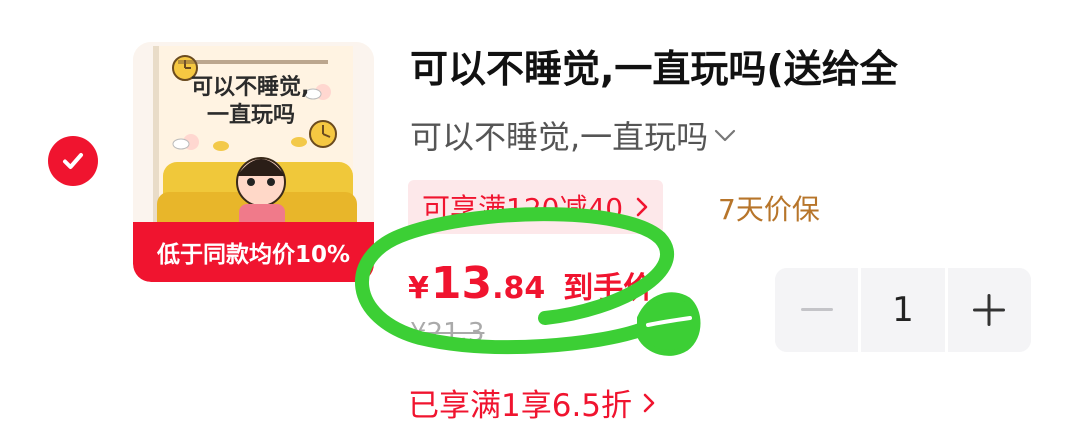 Image resolution: width=1080 pixels, height=435 pixels. I want to click on quantity-value: 1, so click(903, 310).